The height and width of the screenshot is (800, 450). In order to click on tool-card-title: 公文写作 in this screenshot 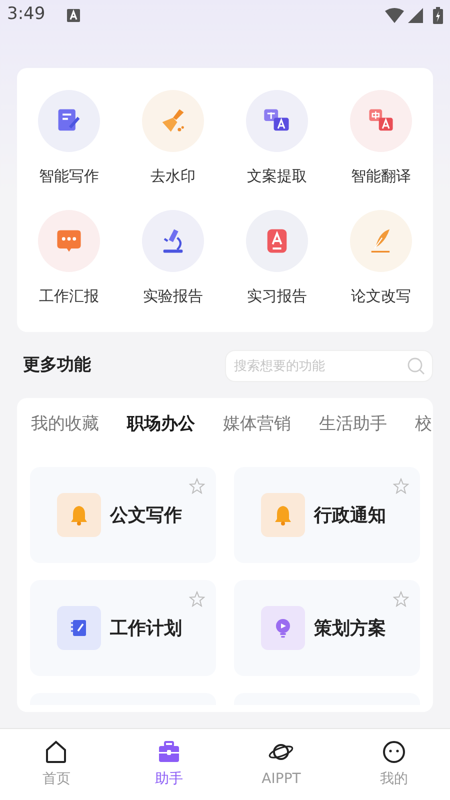, I will do `click(146, 516)`.